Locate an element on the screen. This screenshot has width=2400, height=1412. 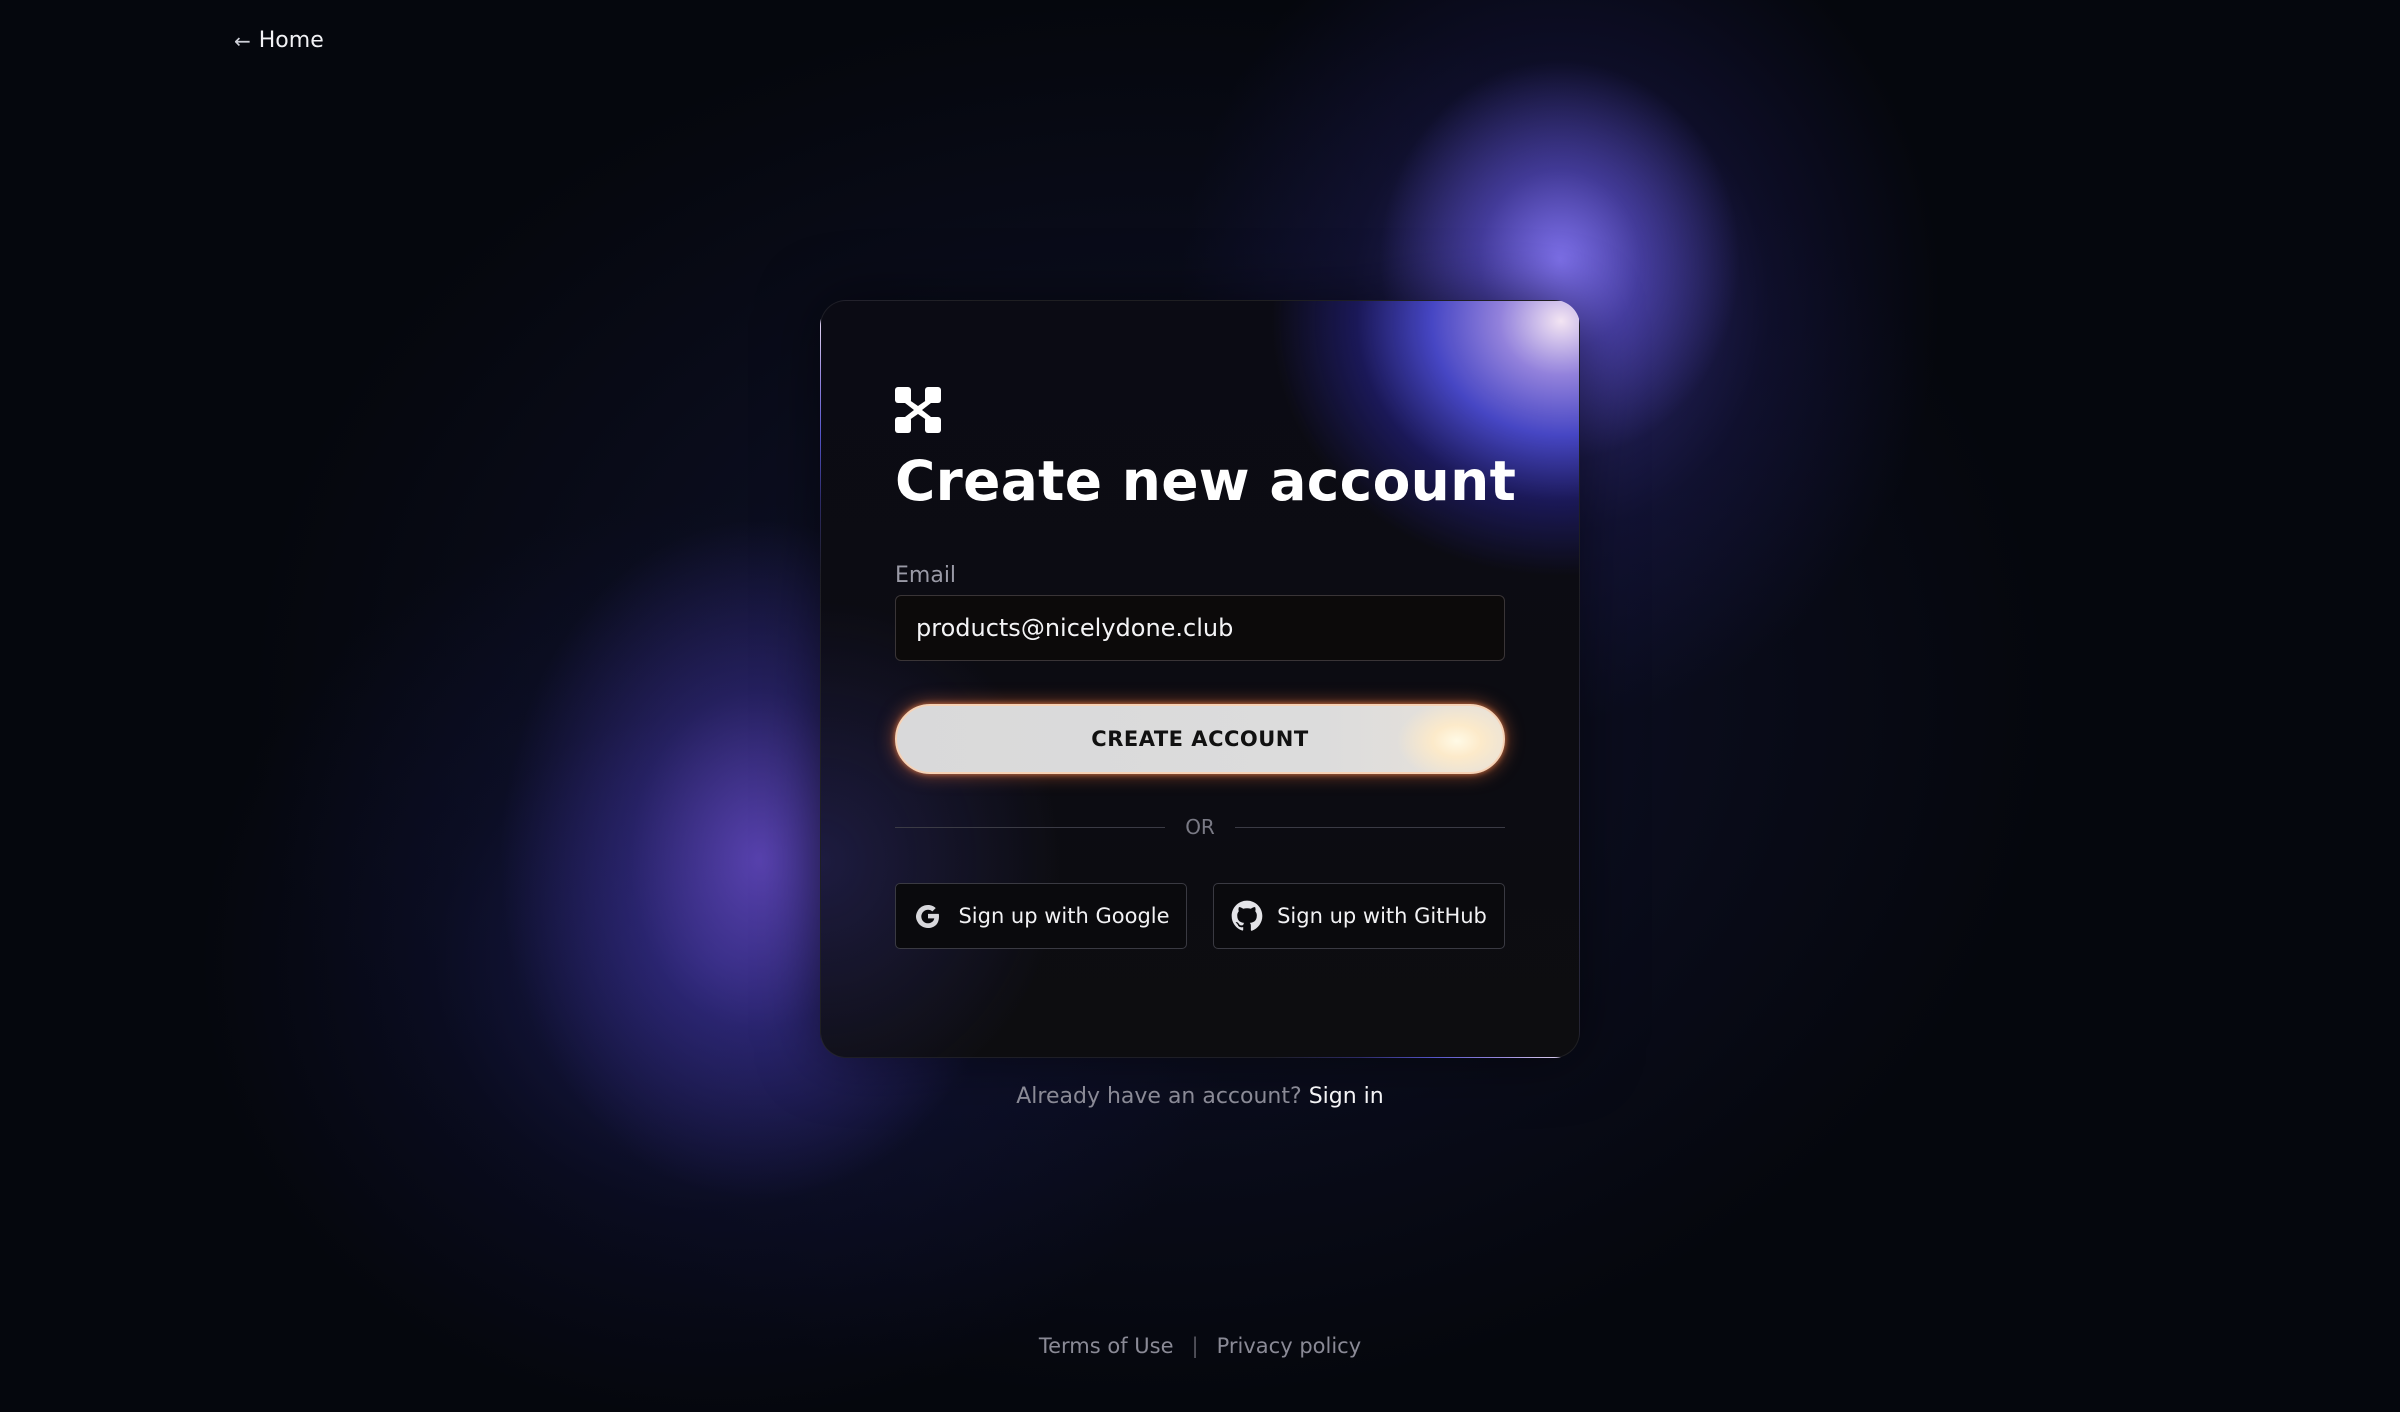
divider-line-right is located at coordinates (1370, 827).